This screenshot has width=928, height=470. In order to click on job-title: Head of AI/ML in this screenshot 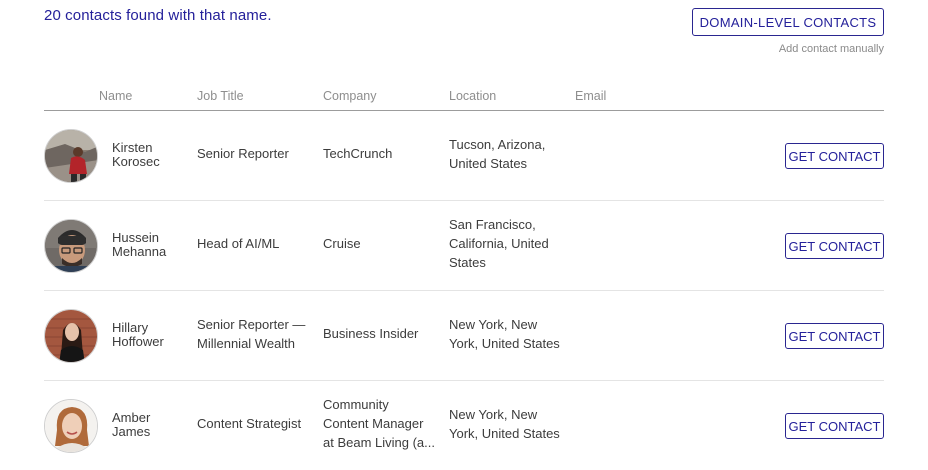, I will do `click(256, 243)`.